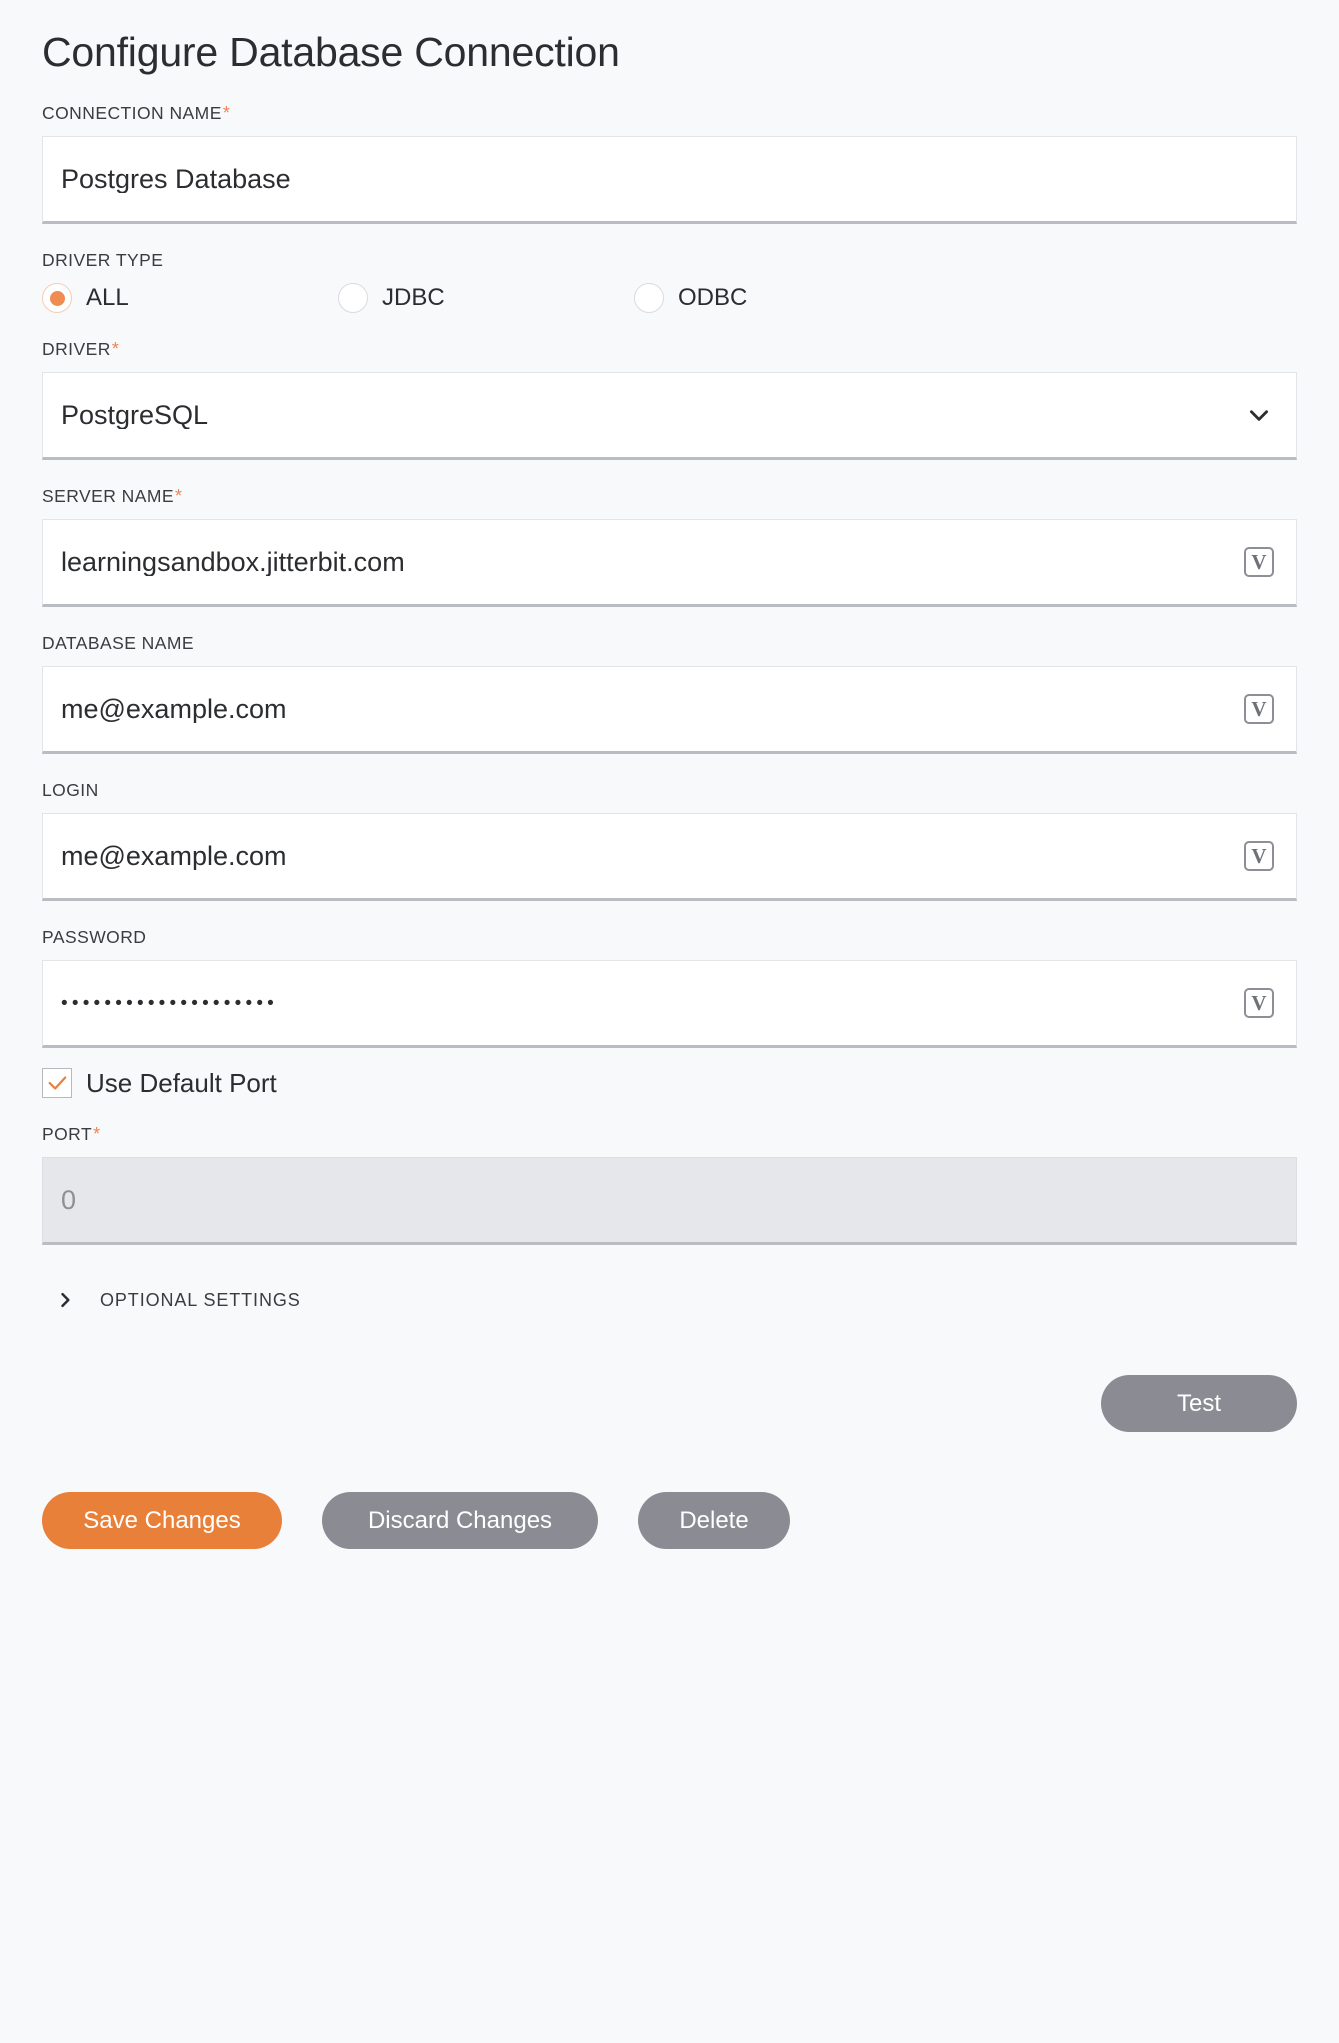 The height and width of the screenshot is (2043, 1339). I want to click on field-port: PORT* 0, so click(669, 1185).